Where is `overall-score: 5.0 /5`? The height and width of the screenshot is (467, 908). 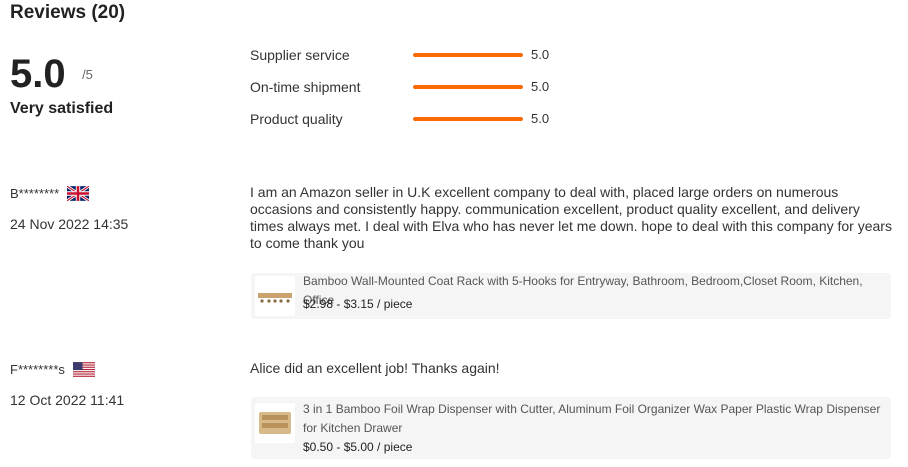 overall-score: 5.0 /5 is located at coordinates (51, 74).